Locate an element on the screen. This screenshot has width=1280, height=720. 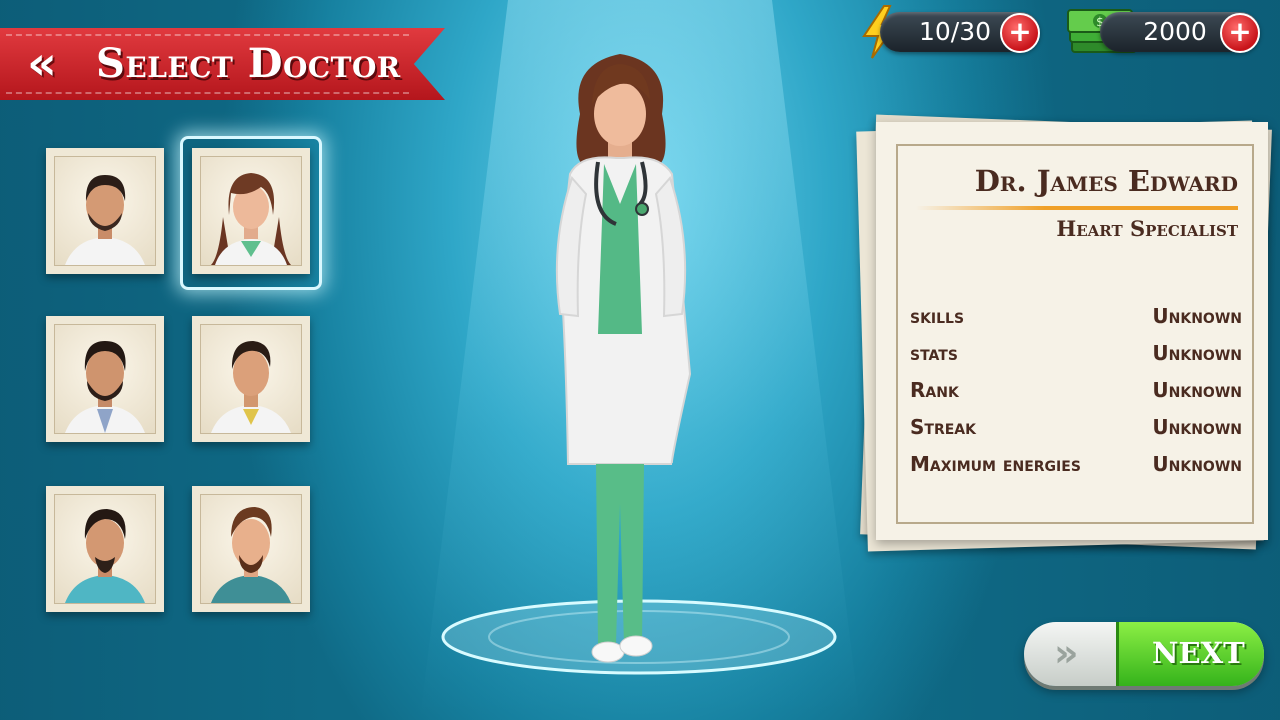
next-button: » NEXT is located at coordinates (1144, 654).